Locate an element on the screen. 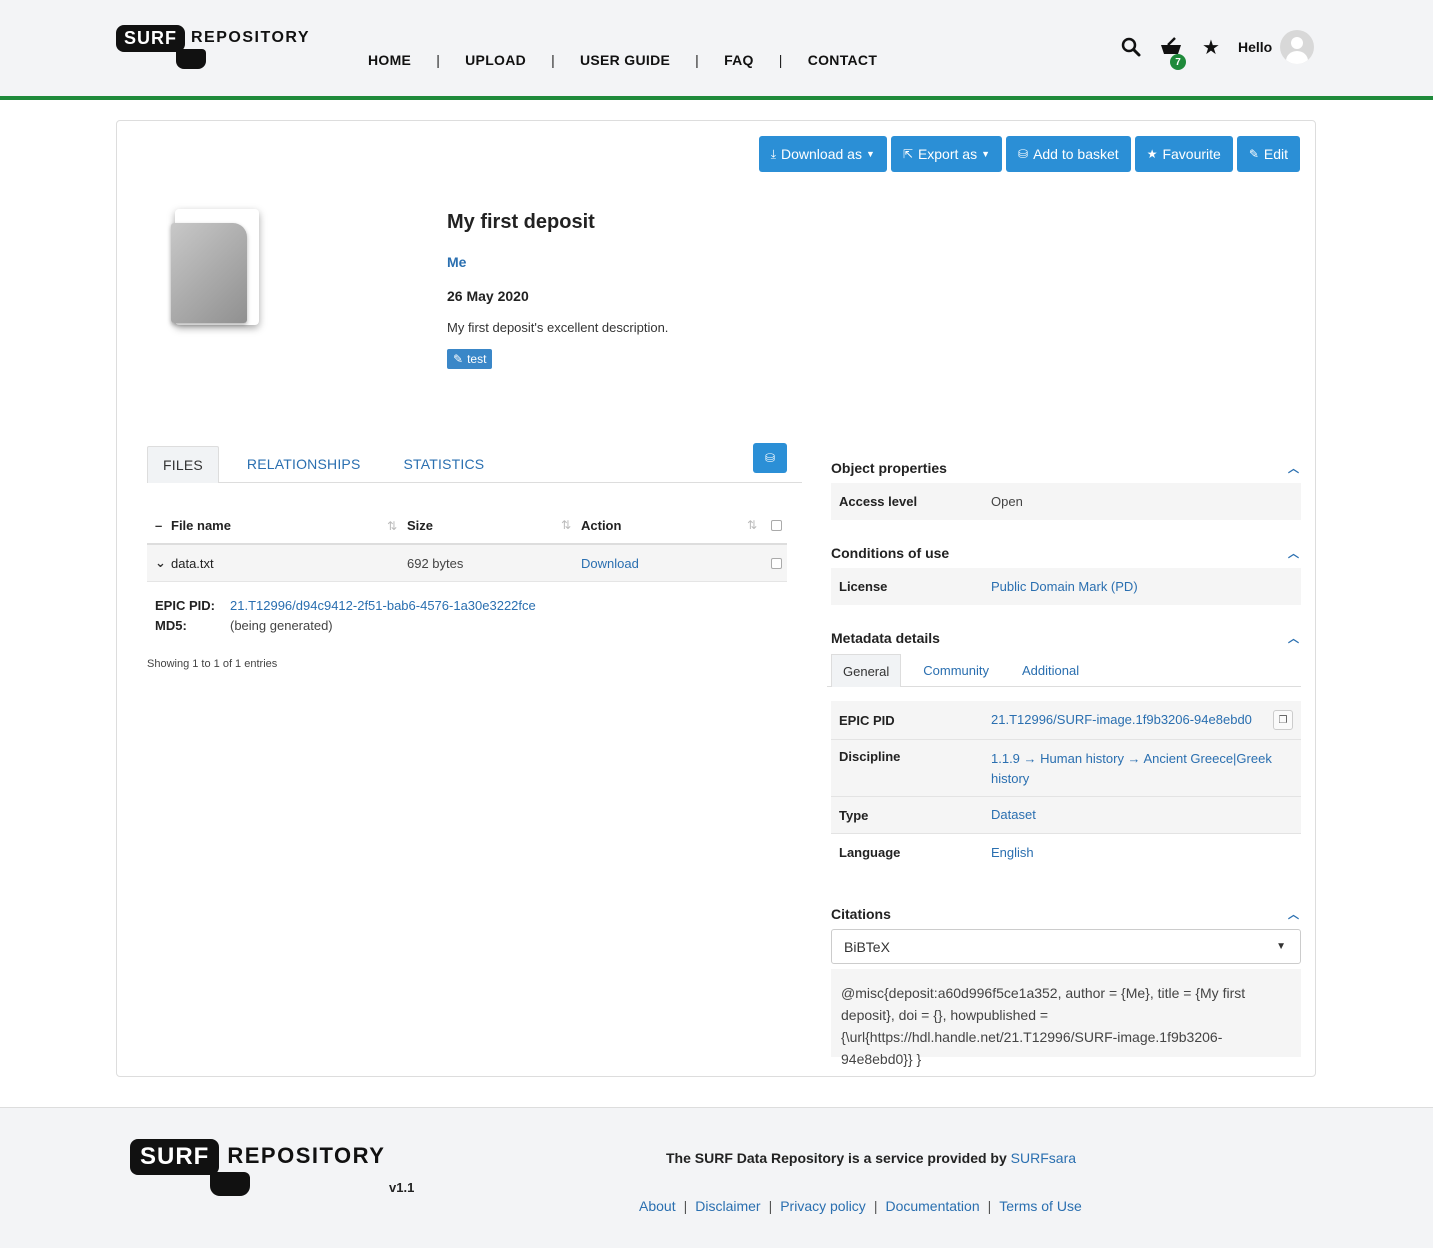  footer-link-documentation: Documentation is located at coordinates (932, 1206).